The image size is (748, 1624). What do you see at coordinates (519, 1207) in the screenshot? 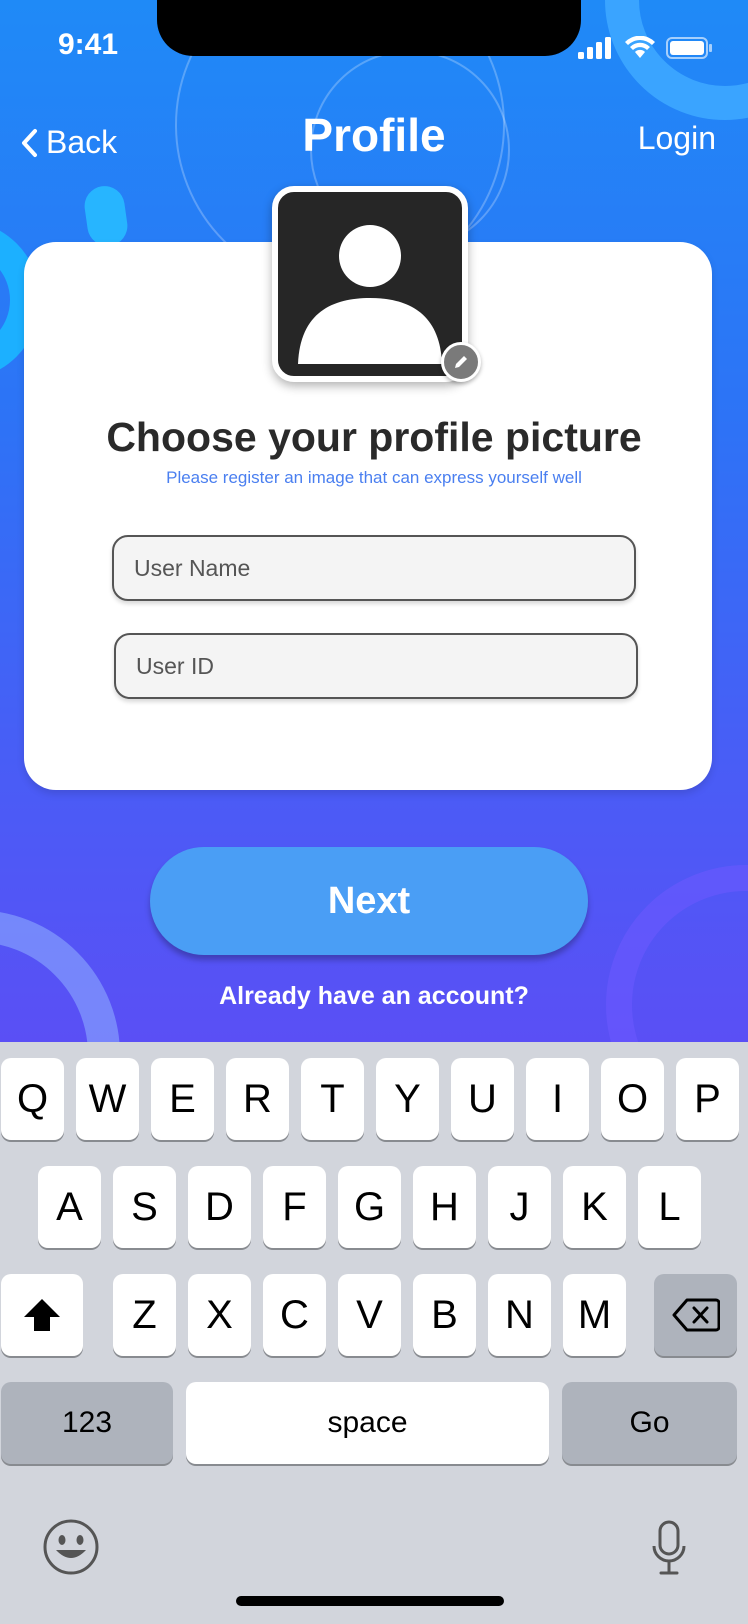
I see `key-j: J` at bounding box center [519, 1207].